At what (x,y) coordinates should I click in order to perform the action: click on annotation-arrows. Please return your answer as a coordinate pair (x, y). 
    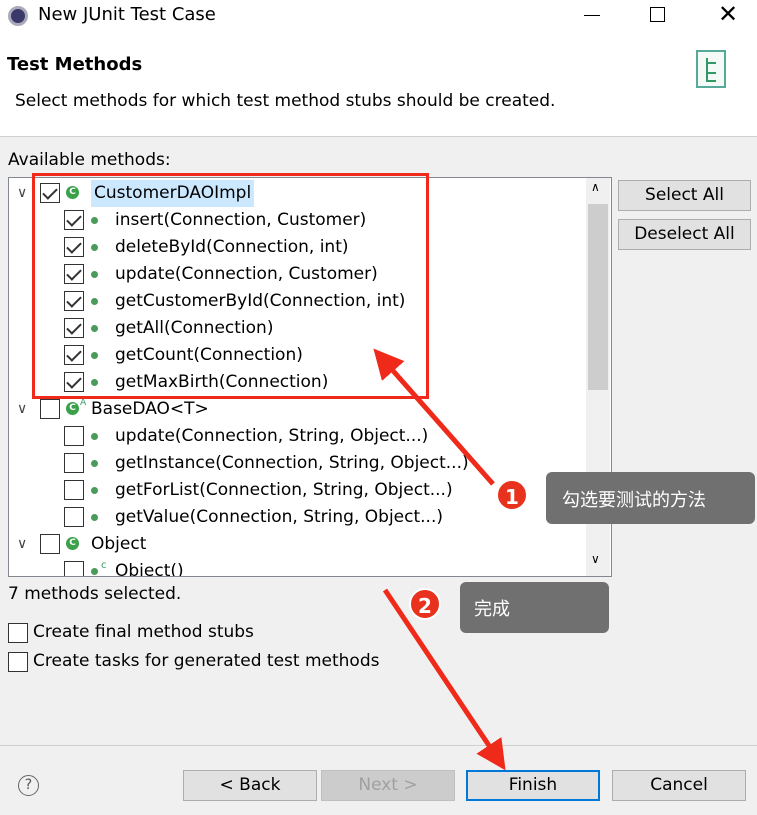
    Looking at the image, I should click on (439, 559).